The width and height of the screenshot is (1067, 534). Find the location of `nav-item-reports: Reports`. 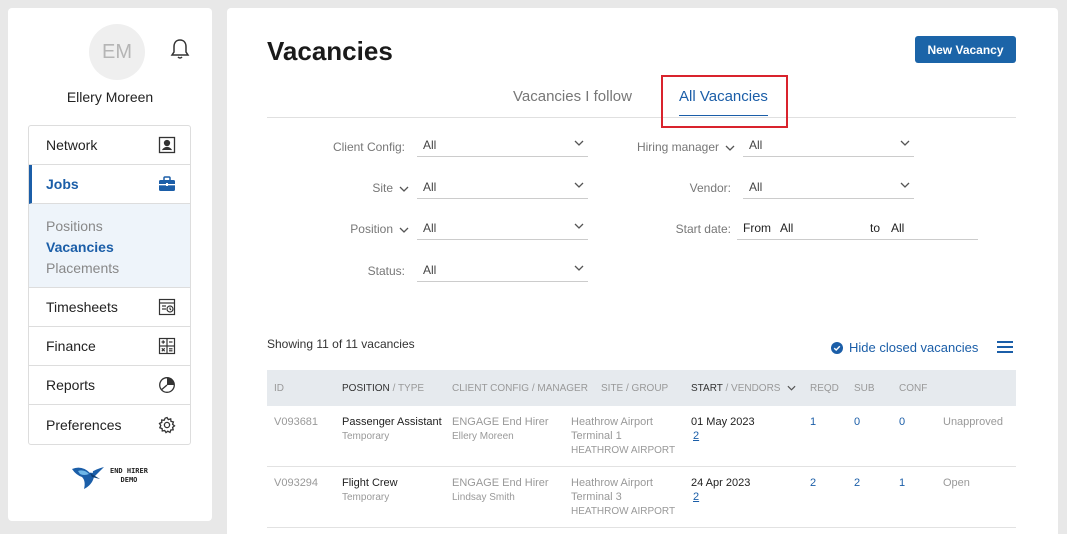

nav-item-reports: Reports is located at coordinates (109, 385).